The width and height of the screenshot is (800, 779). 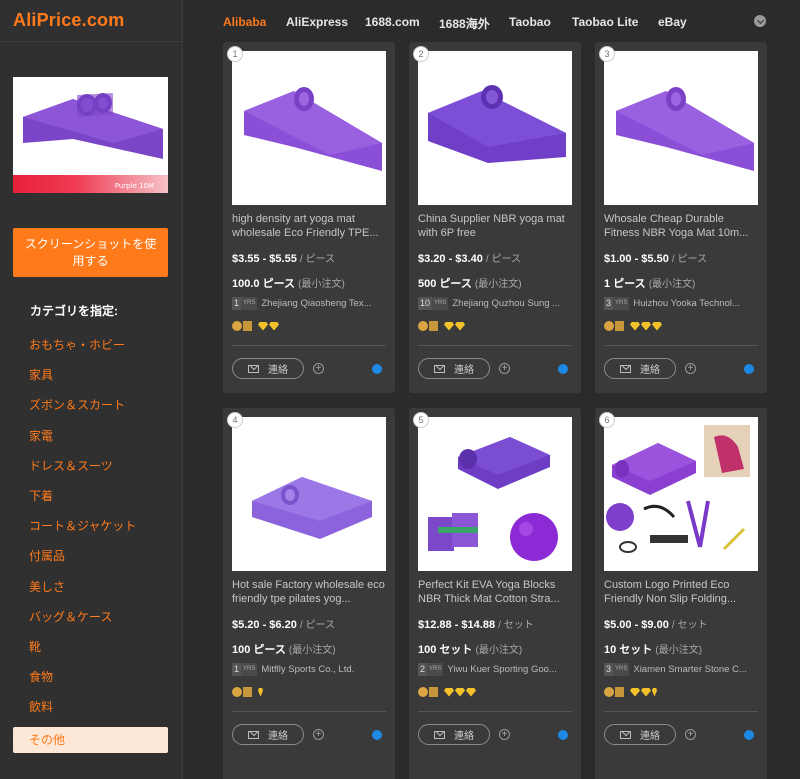 I want to click on category-item: 付属品, so click(x=90, y=559).